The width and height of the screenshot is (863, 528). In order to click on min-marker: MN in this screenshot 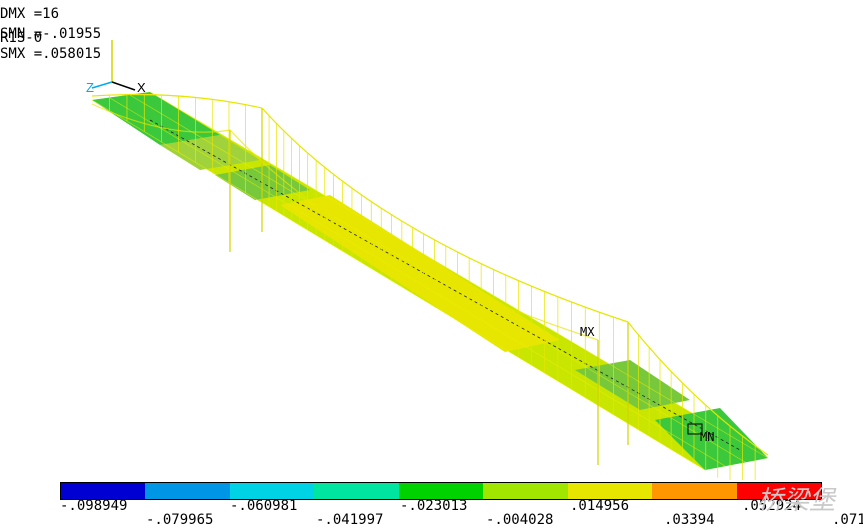, I will do `click(707, 437)`.